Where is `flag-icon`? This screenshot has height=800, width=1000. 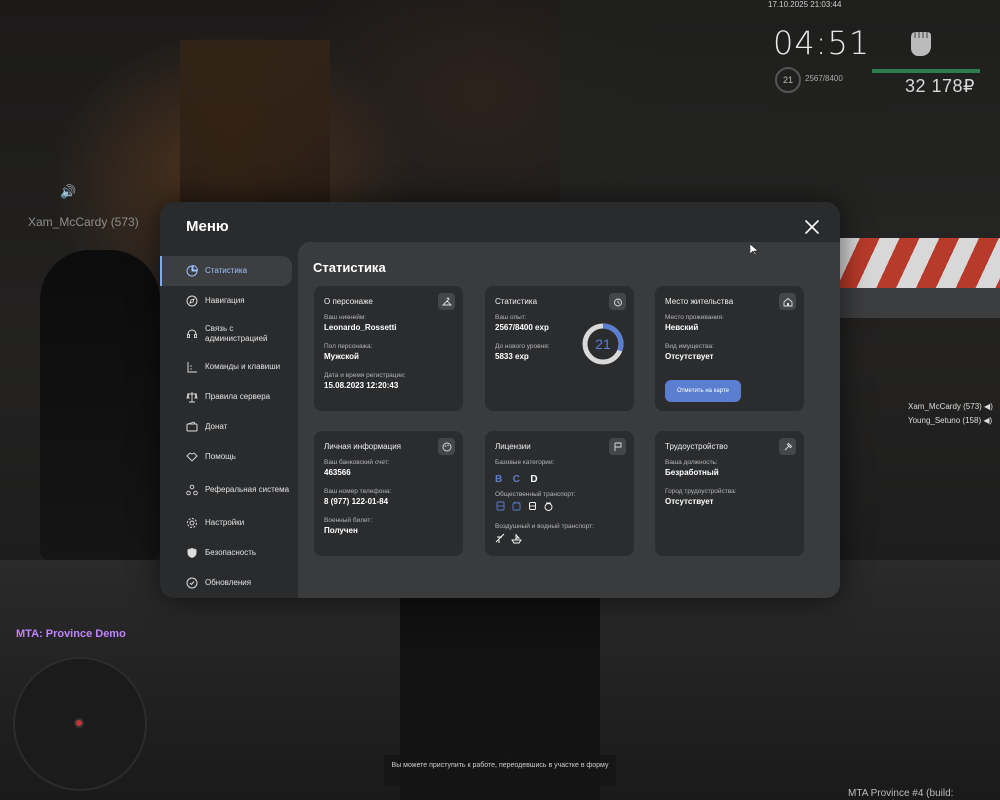 flag-icon is located at coordinates (617, 446).